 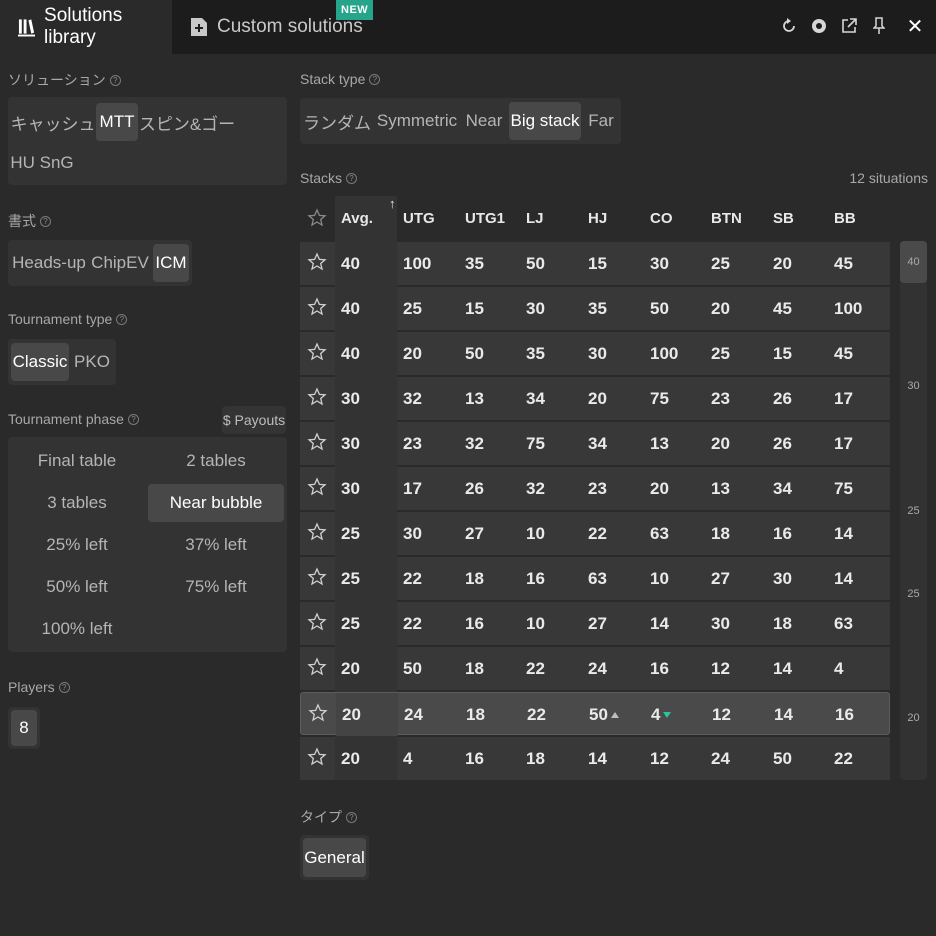 What do you see at coordinates (595, 398) in the screenshot?
I see `table-row: 30 32 13 34 20 75 23 26 17` at bounding box center [595, 398].